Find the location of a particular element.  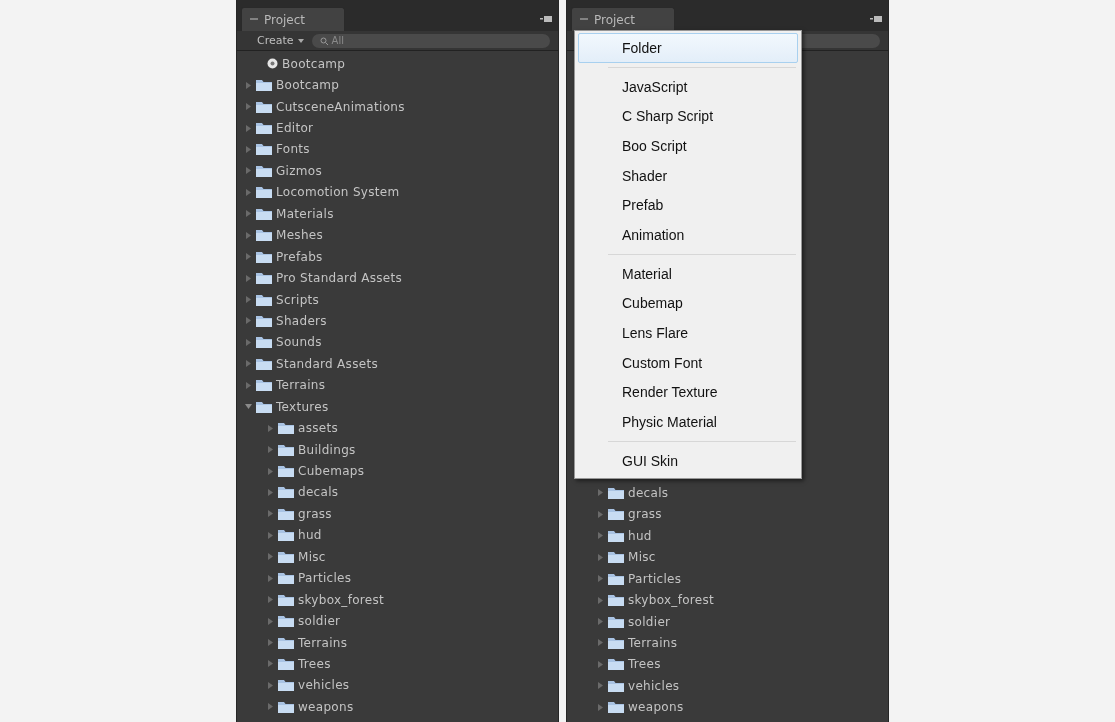

menu-item: Animation is located at coordinates (688, 235).